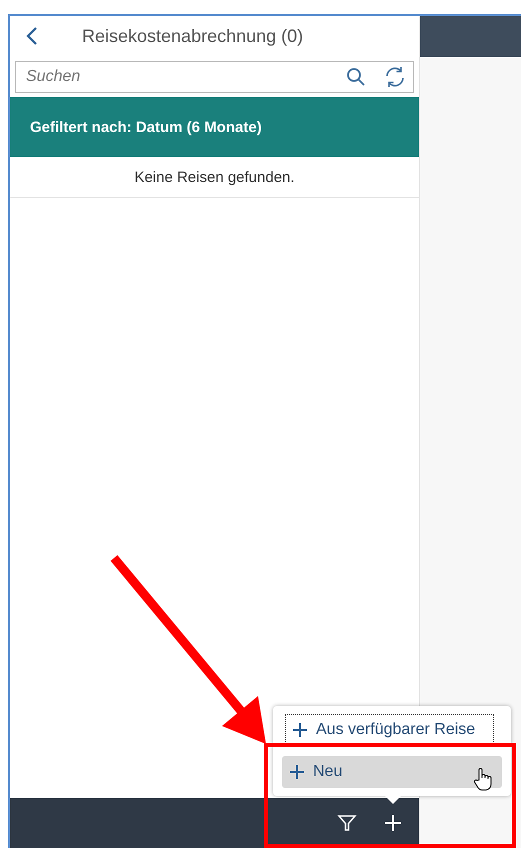  I want to click on filter-icon, so click(347, 823).